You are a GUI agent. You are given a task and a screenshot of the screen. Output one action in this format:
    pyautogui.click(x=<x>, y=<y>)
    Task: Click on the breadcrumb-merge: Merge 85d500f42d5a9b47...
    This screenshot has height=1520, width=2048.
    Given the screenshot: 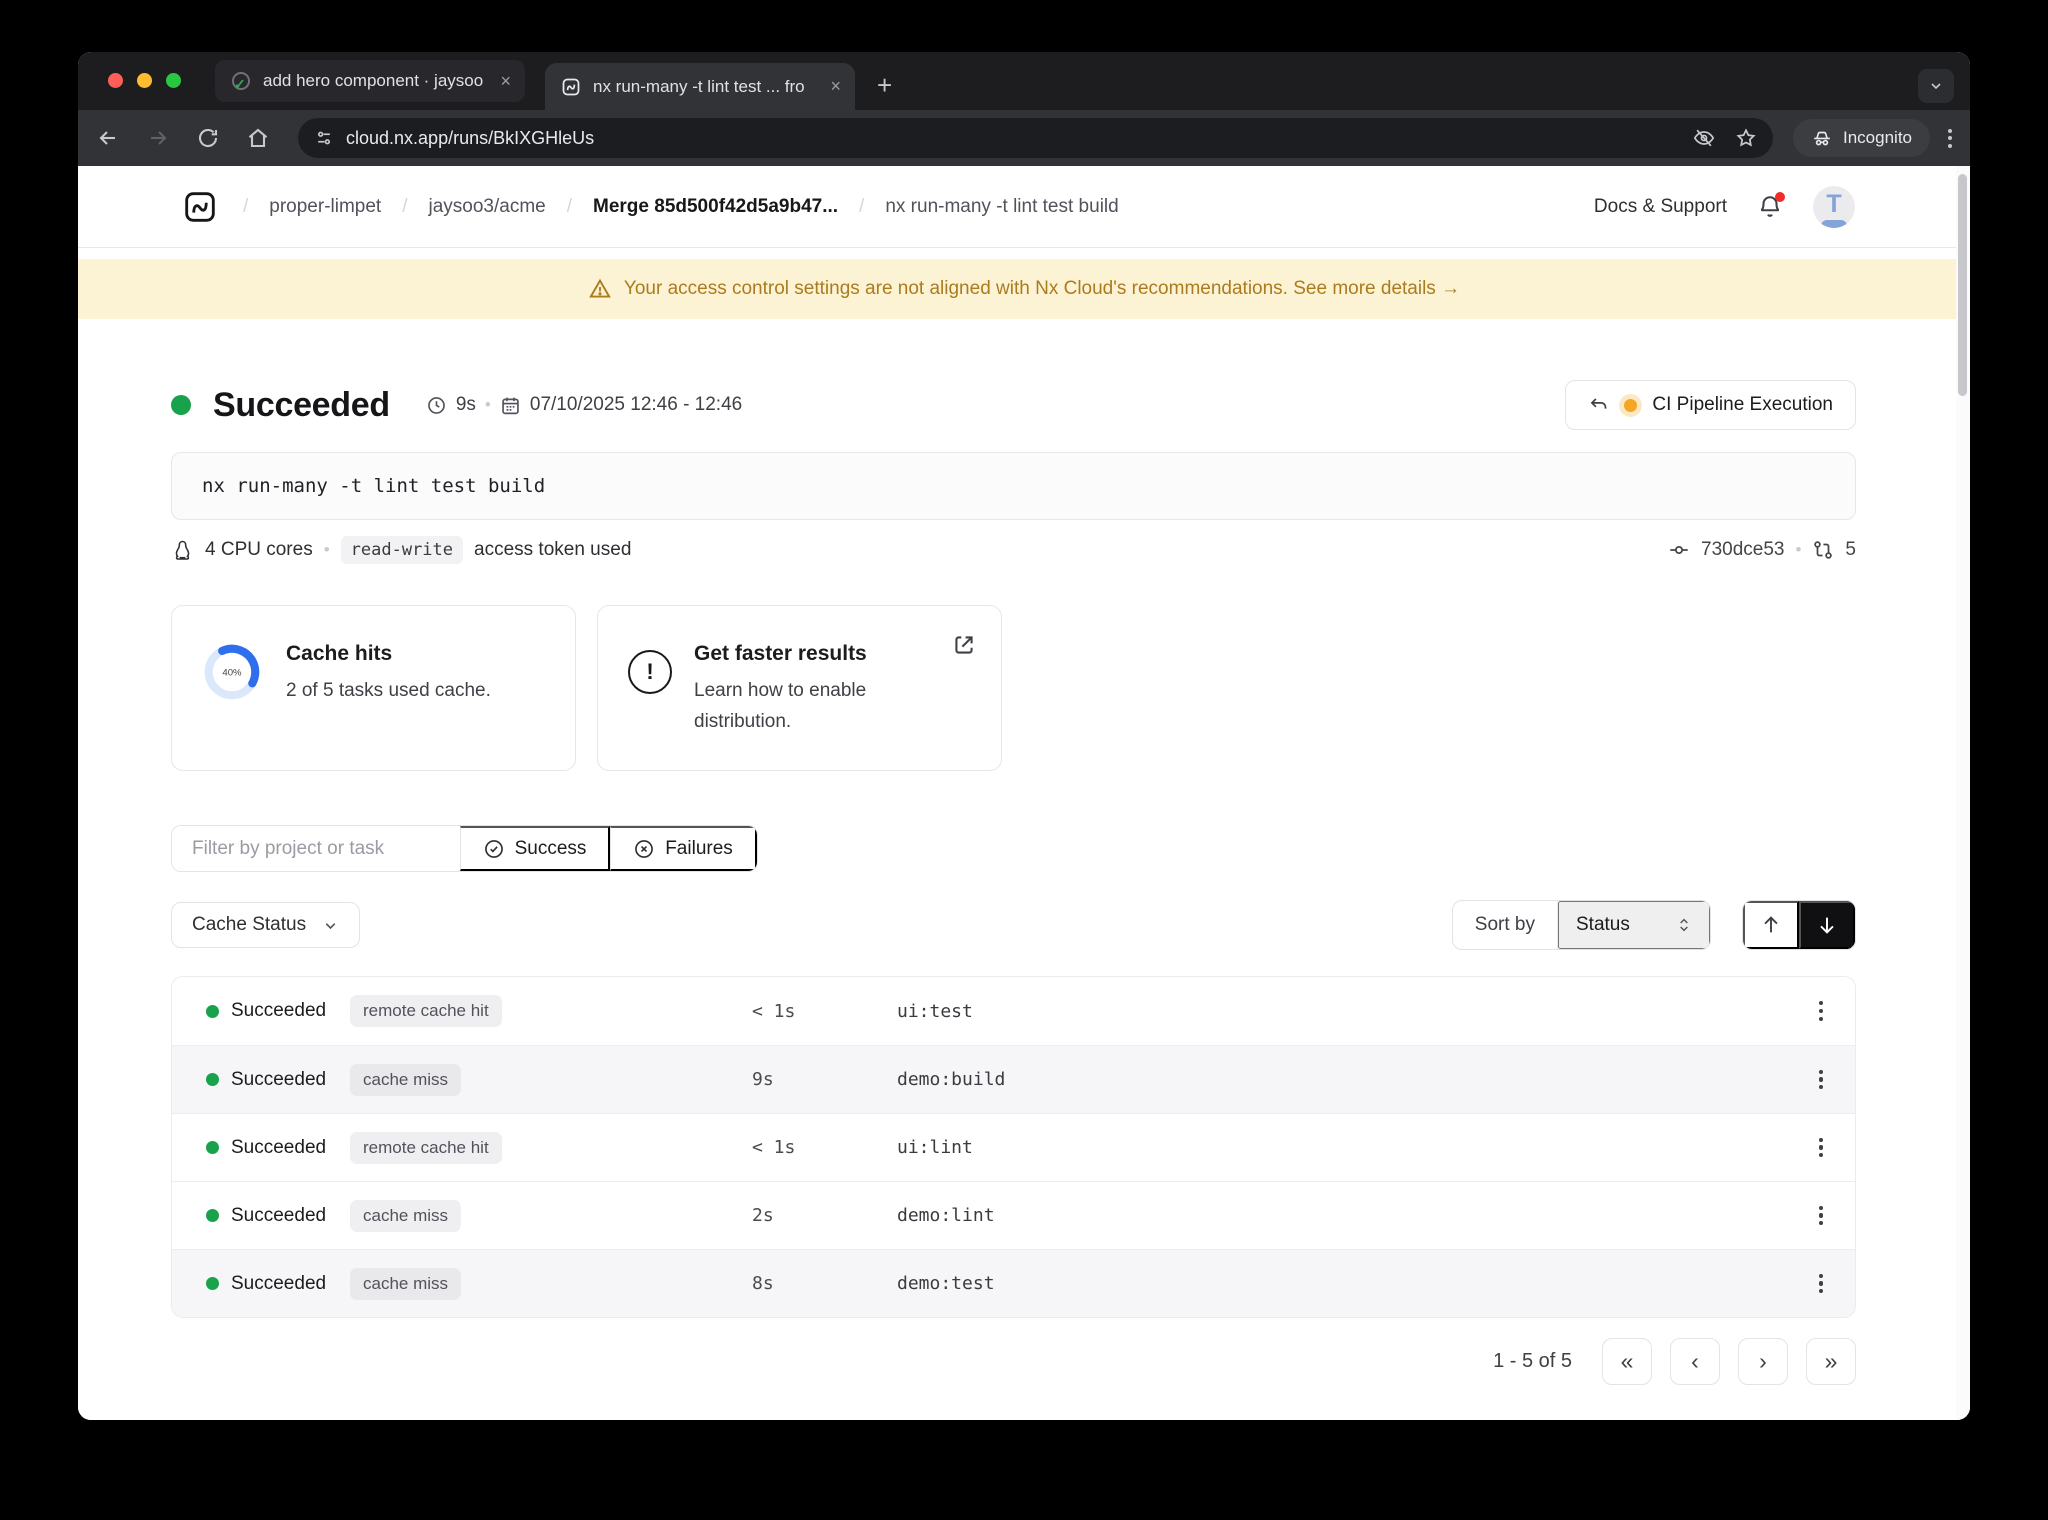 What is the action you would take?
    pyautogui.click(x=715, y=207)
    